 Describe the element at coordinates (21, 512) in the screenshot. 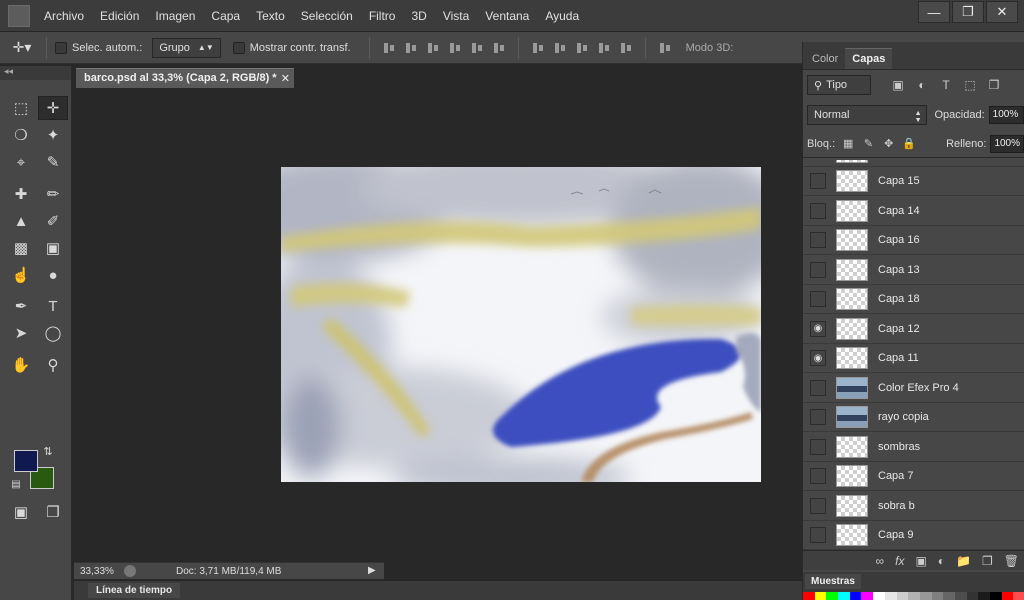

I see `quick-mask-mode-icon: ▣` at that location.